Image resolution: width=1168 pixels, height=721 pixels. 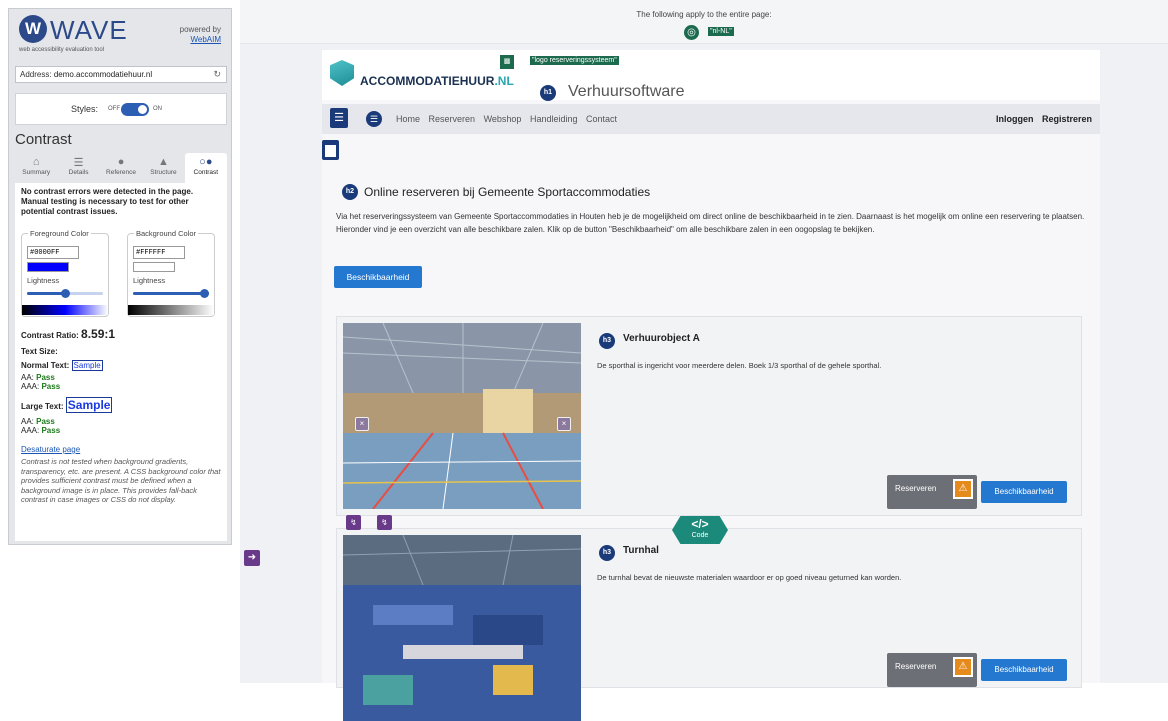 I want to click on card-title: Verhuurobject A, so click(x=661, y=338).